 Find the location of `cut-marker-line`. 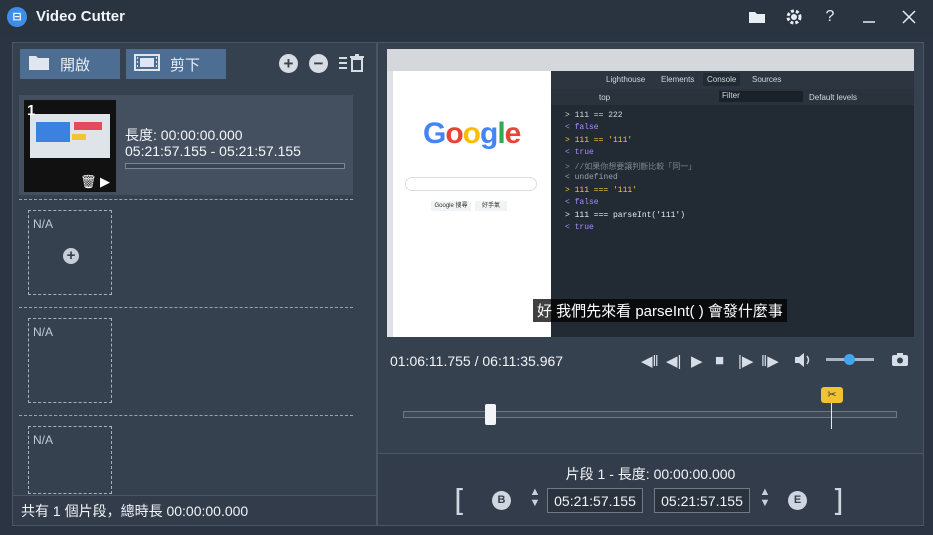

cut-marker-line is located at coordinates (831, 416).